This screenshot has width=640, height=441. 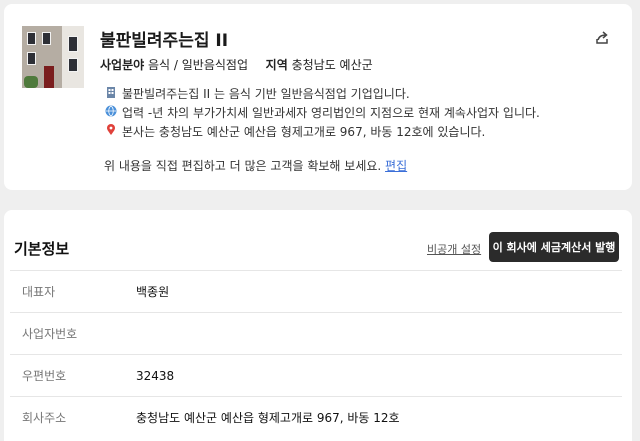 What do you see at coordinates (266, 94) in the screenshot?
I see `description-text: 불판빌려주는집 II 는 음식 기반 일반음식점업 기업입니다.` at bounding box center [266, 94].